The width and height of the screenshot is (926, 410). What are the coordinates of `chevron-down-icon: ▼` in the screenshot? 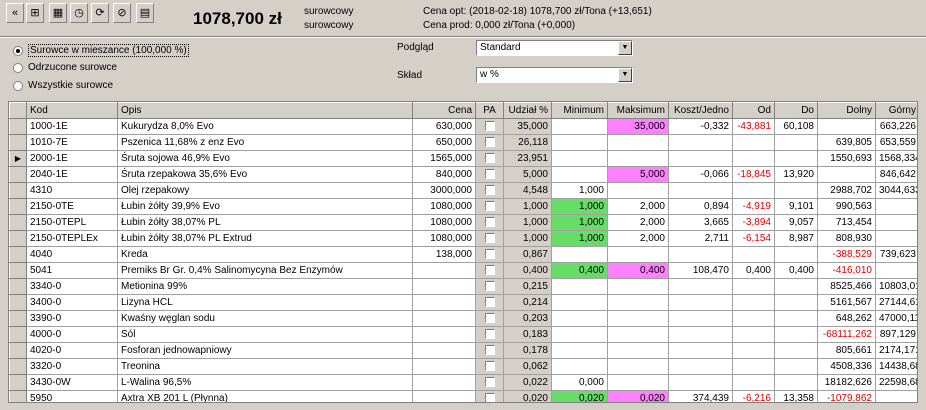 It's located at (625, 48).